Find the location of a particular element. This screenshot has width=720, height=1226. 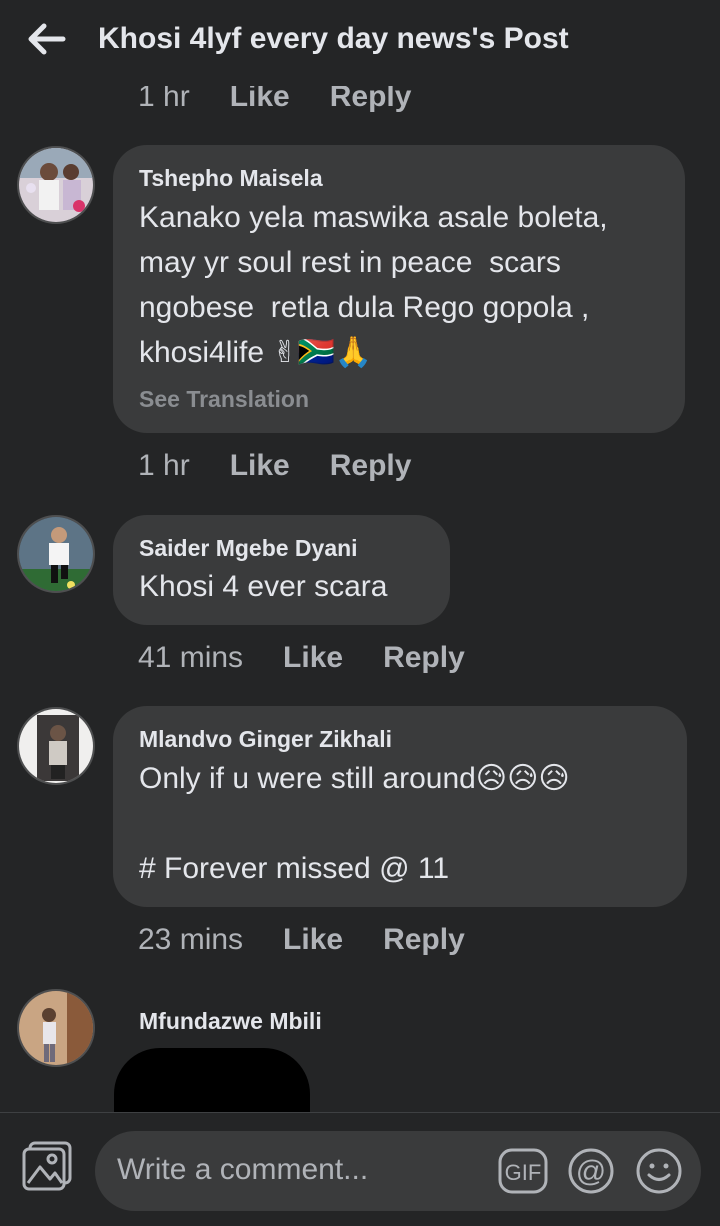

comment-time: 41 mins is located at coordinates (191, 657).